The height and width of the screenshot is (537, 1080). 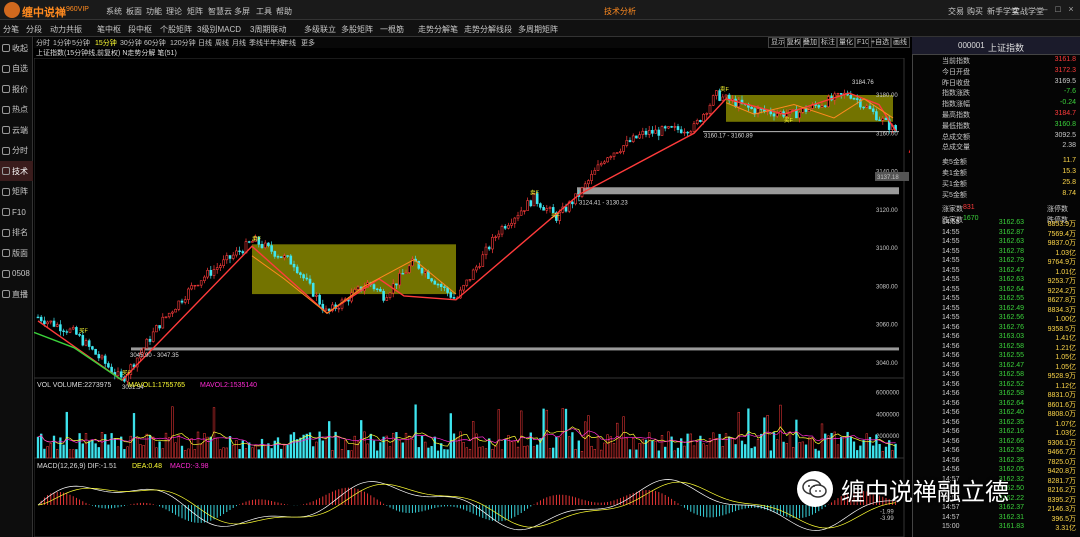 What do you see at coordinates (195, 11) in the screenshot?
I see `menu-item: 矩阵` at bounding box center [195, 11].